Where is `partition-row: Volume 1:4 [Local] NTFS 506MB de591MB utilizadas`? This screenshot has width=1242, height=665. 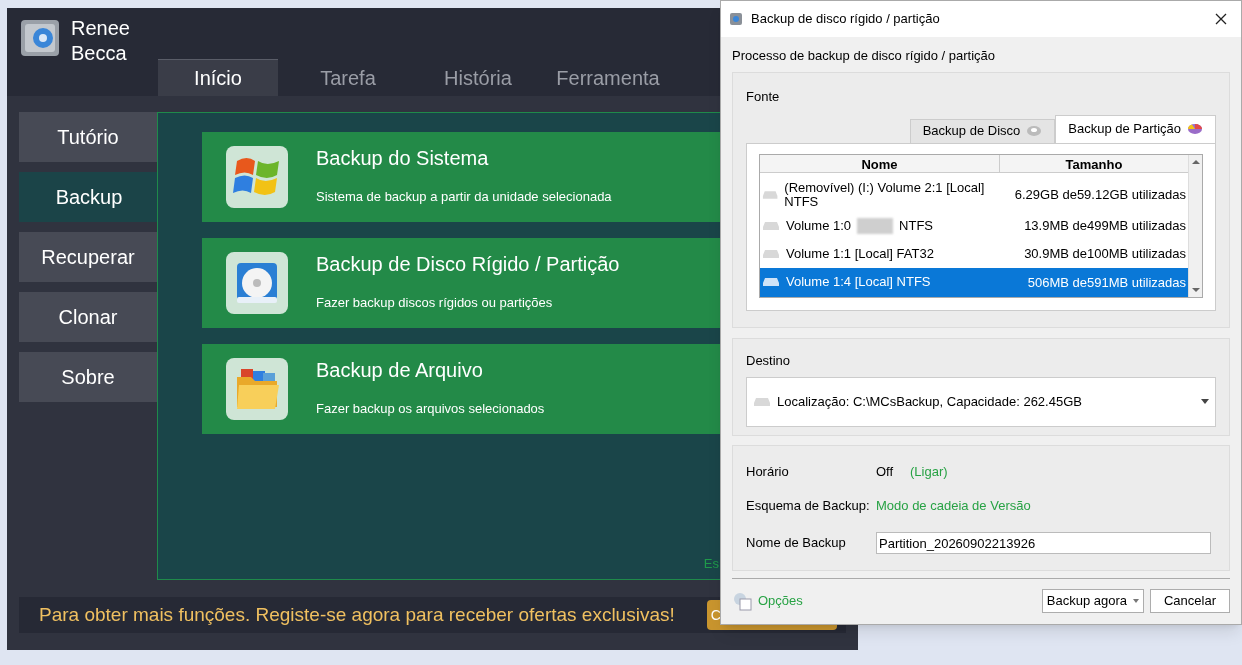
partition-row: Volume 1:4 [Local] NTFS 506MB de591MB utilizadas is located at coordinates (974, 282).